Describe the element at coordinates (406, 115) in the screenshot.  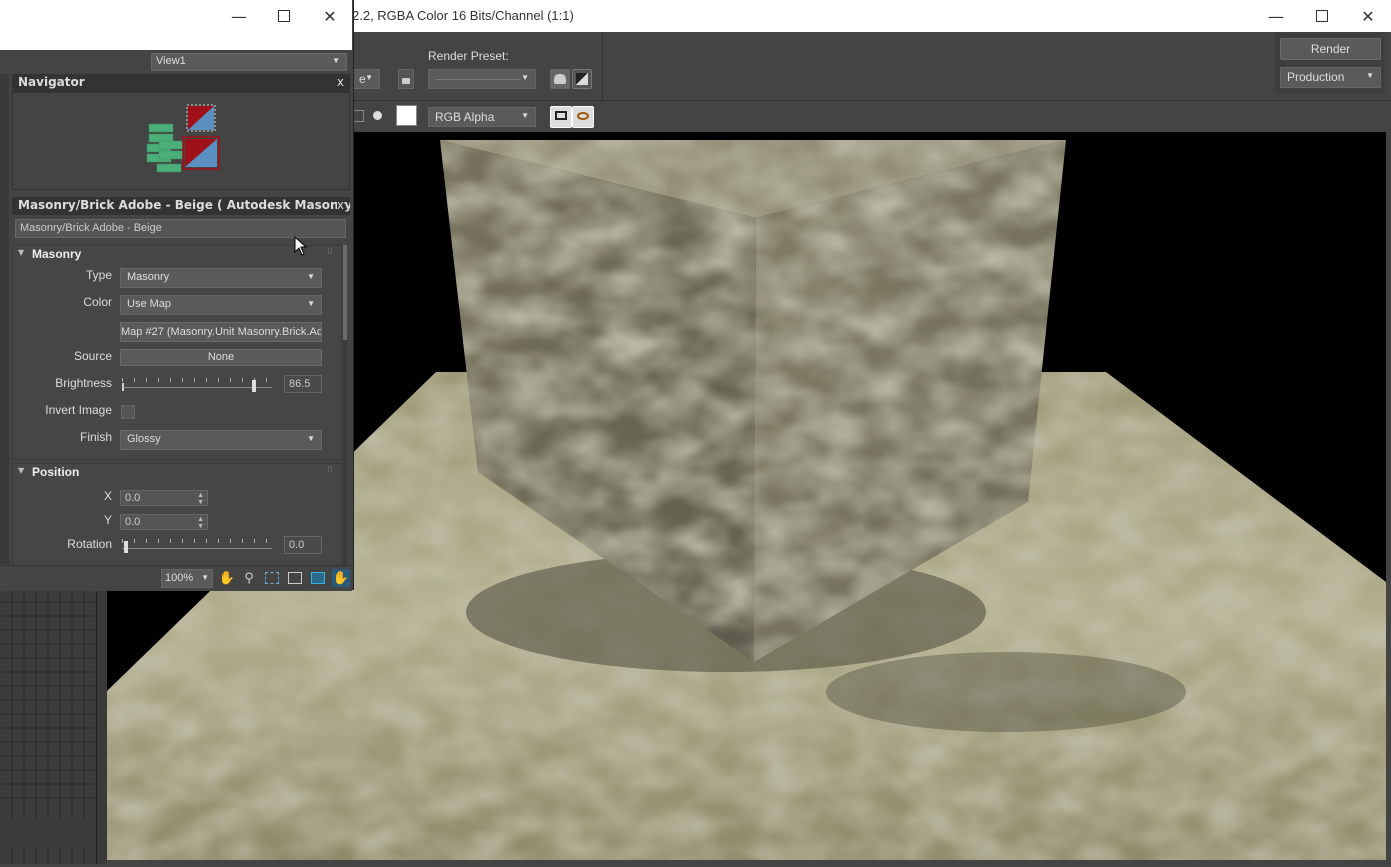
I see `color-swatch` at that location.